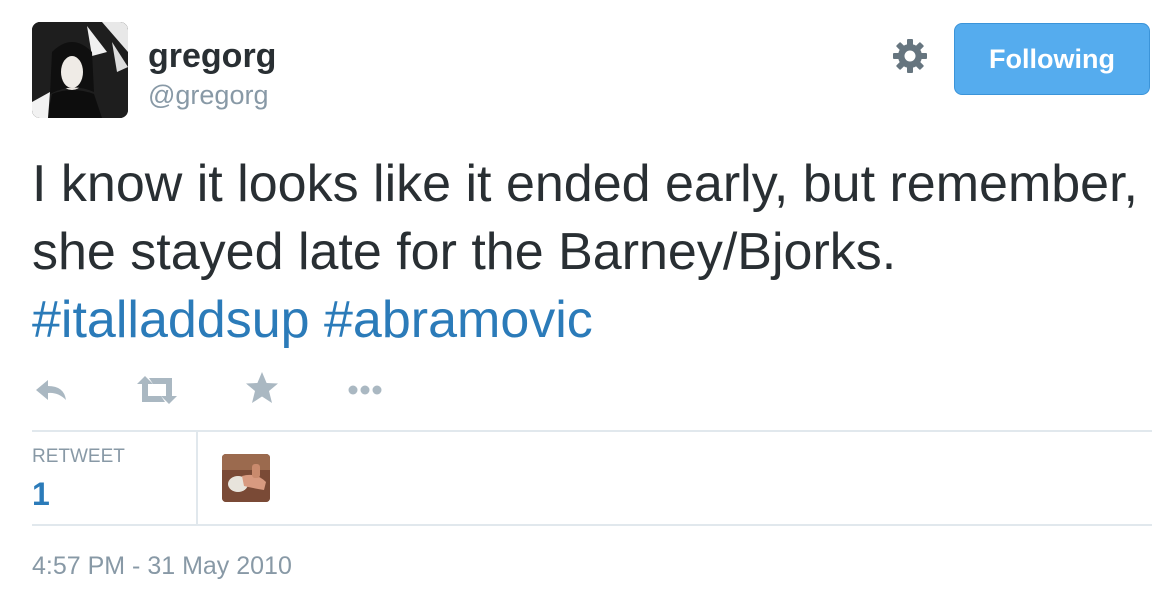 This screenshot has height=598, width=1176. I want to click on retweet-label: RETWEET, so click(78, 456).